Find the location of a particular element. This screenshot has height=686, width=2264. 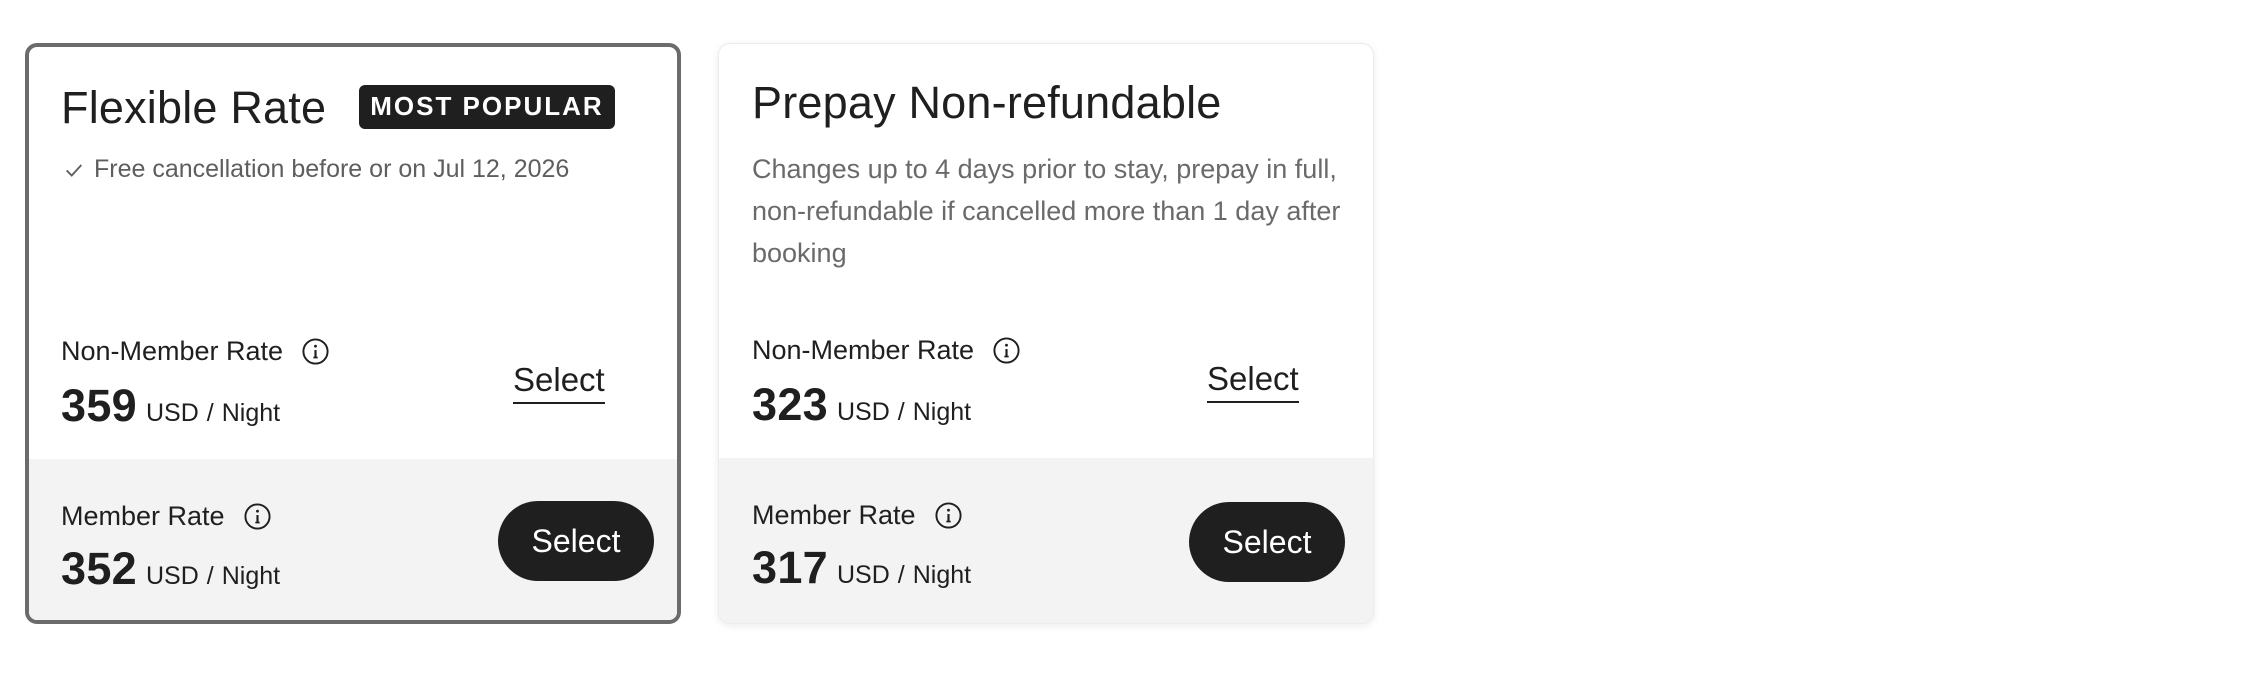

member-rate-section: Member Rate 352 USD / Night Select is located at coordinates (353, 539).